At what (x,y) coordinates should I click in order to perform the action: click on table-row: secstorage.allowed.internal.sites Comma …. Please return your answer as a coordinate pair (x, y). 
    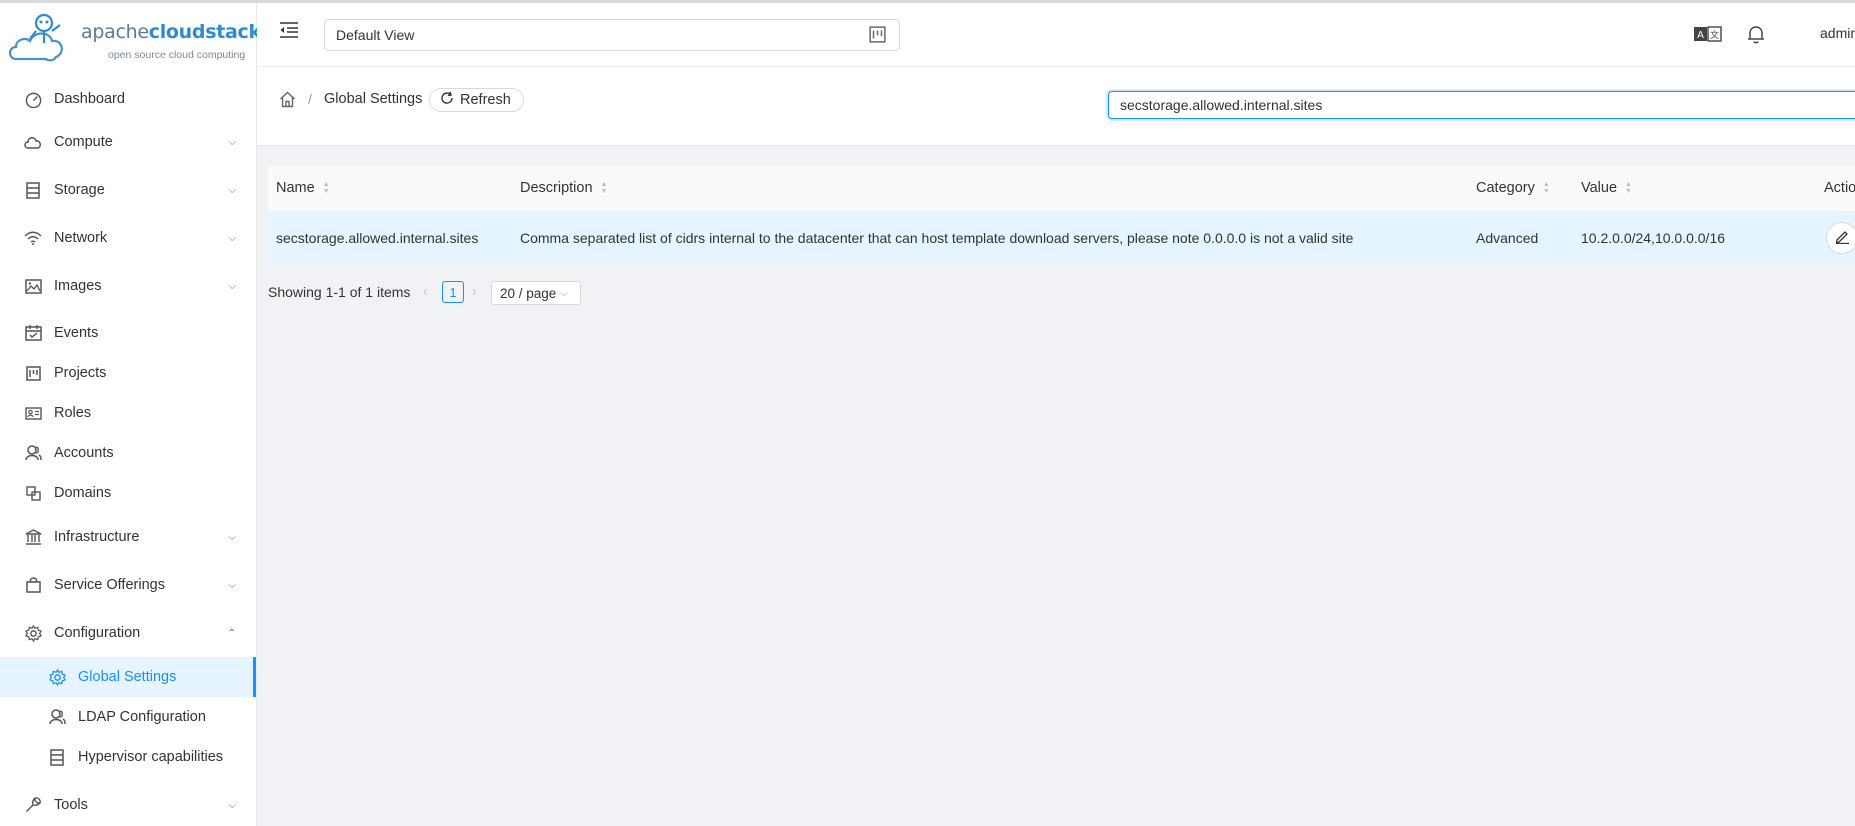
    Looking at the image, I should click on (1061, 238).